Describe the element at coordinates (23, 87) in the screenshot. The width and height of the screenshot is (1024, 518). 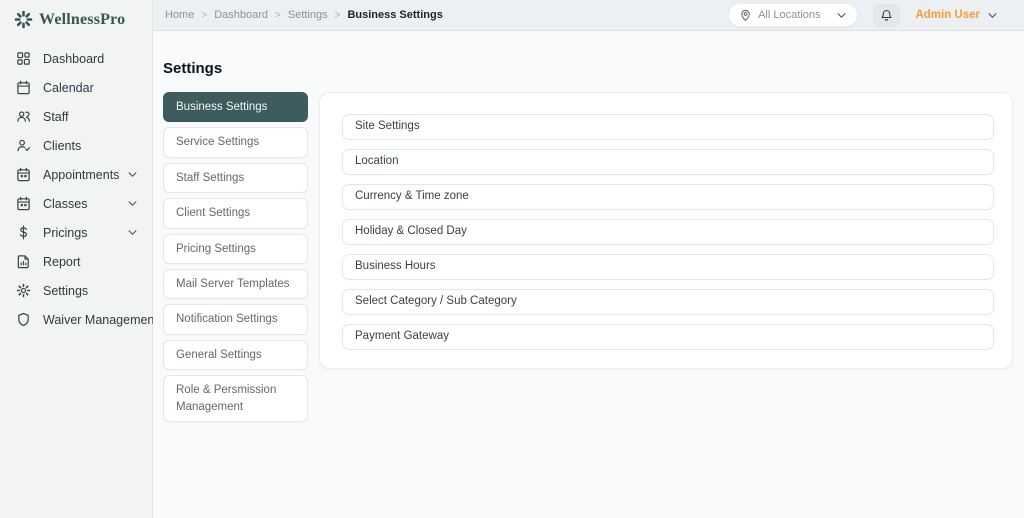
I see `calendar-icon` at that location.